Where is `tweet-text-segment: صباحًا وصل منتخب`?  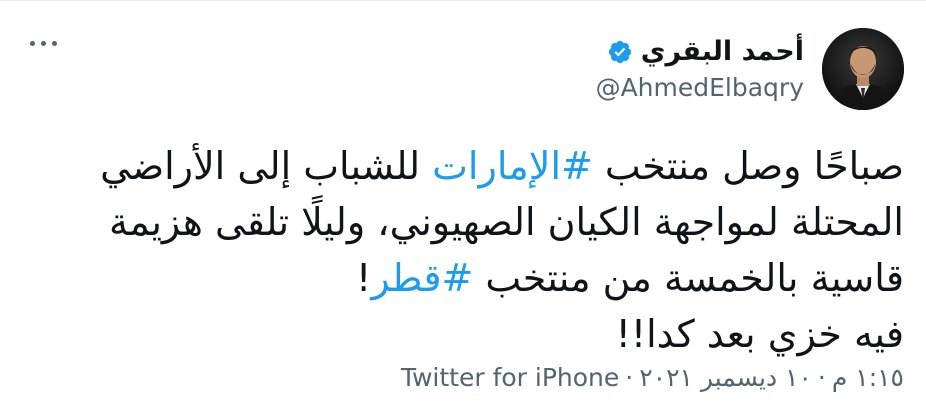
tweet-text-segment: صباحًا وصل منتخب is located at coordinates (748, 166).